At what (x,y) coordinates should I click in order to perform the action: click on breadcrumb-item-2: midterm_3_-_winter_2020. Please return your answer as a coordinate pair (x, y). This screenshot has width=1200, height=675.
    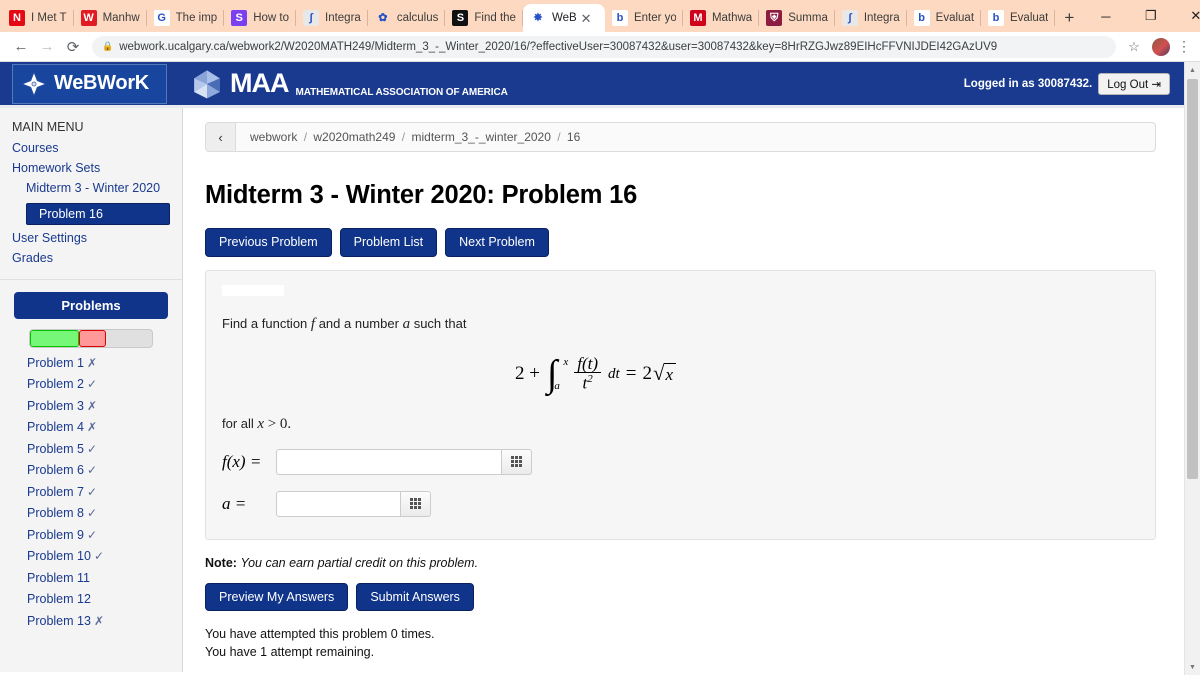
    Looking at the image, I should click on (480, 137).